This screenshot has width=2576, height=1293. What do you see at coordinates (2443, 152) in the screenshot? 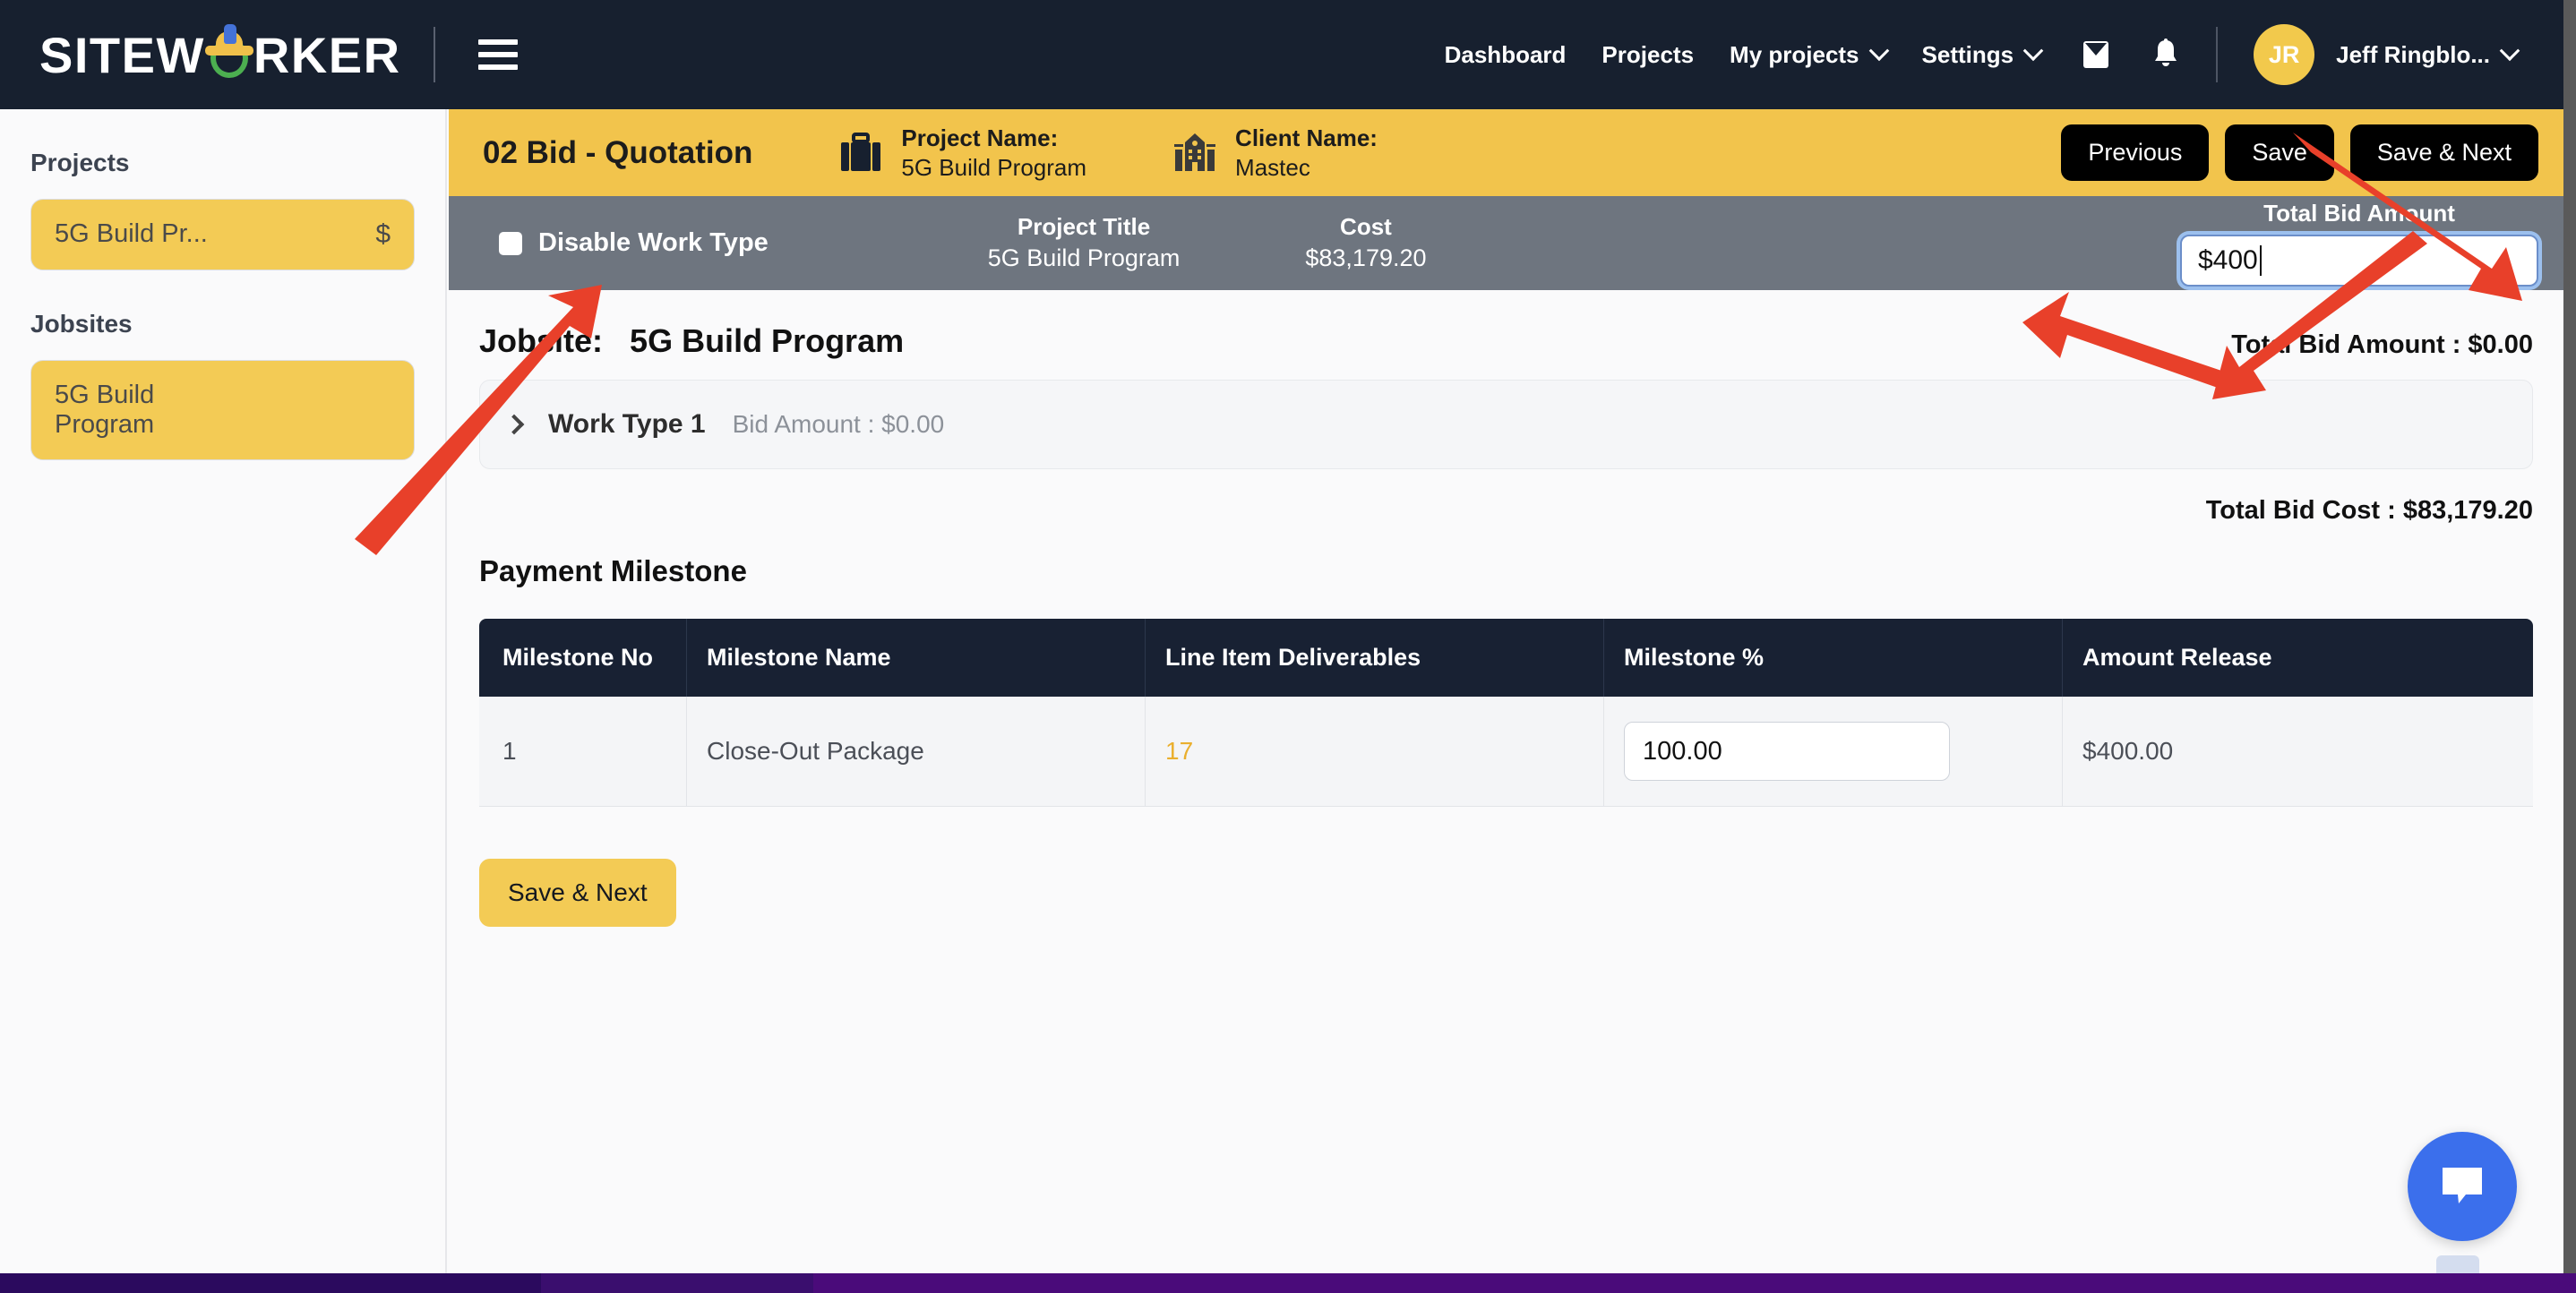
I see `save-and-next-button-top: Save & Next` at bounding box center [2443, 152].